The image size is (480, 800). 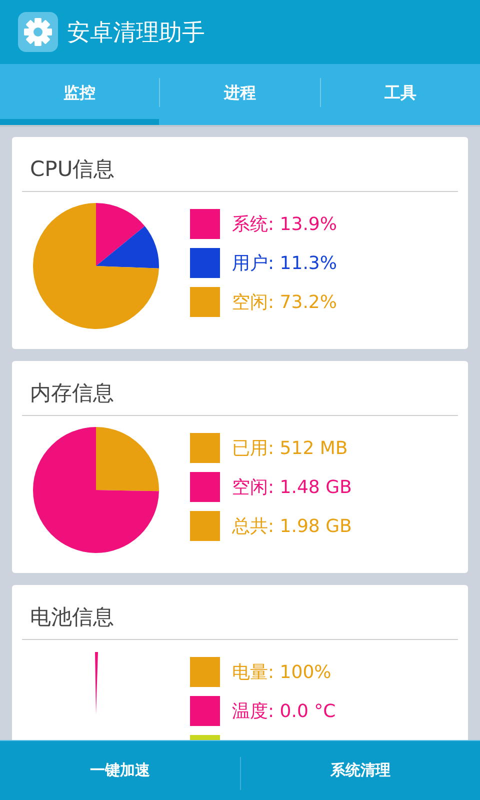 I want to click on action-button: 系统清理, so click(x=360, y=770).